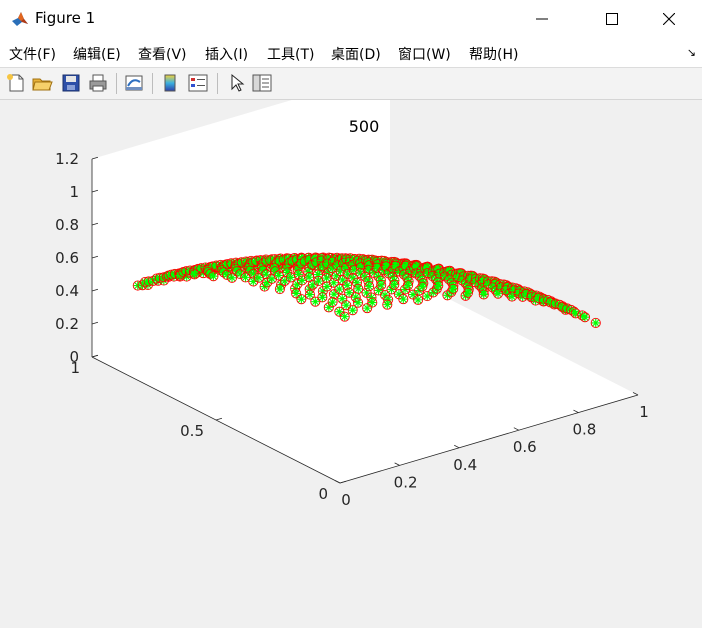 The image size is (702, 628). I want to click on menu-insert: 插入(I), so click(226, 54).